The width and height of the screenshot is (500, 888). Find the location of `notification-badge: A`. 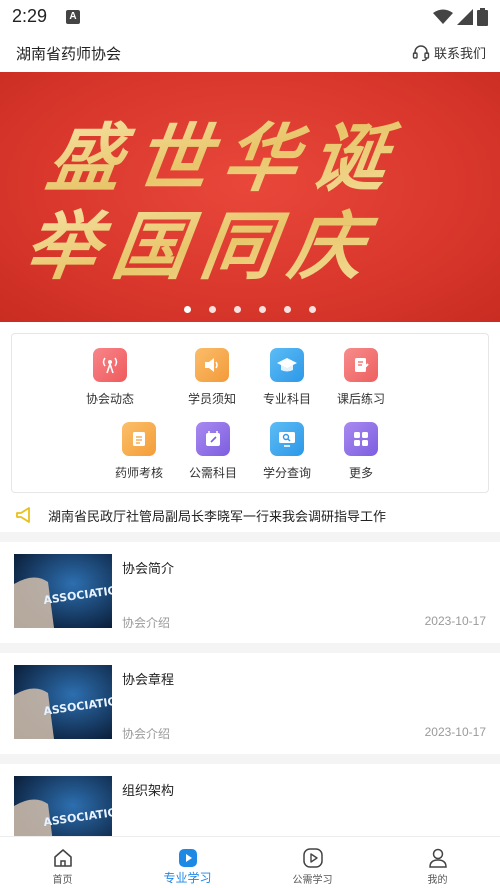

notification-badge: A is located at coordinates (73, 17).